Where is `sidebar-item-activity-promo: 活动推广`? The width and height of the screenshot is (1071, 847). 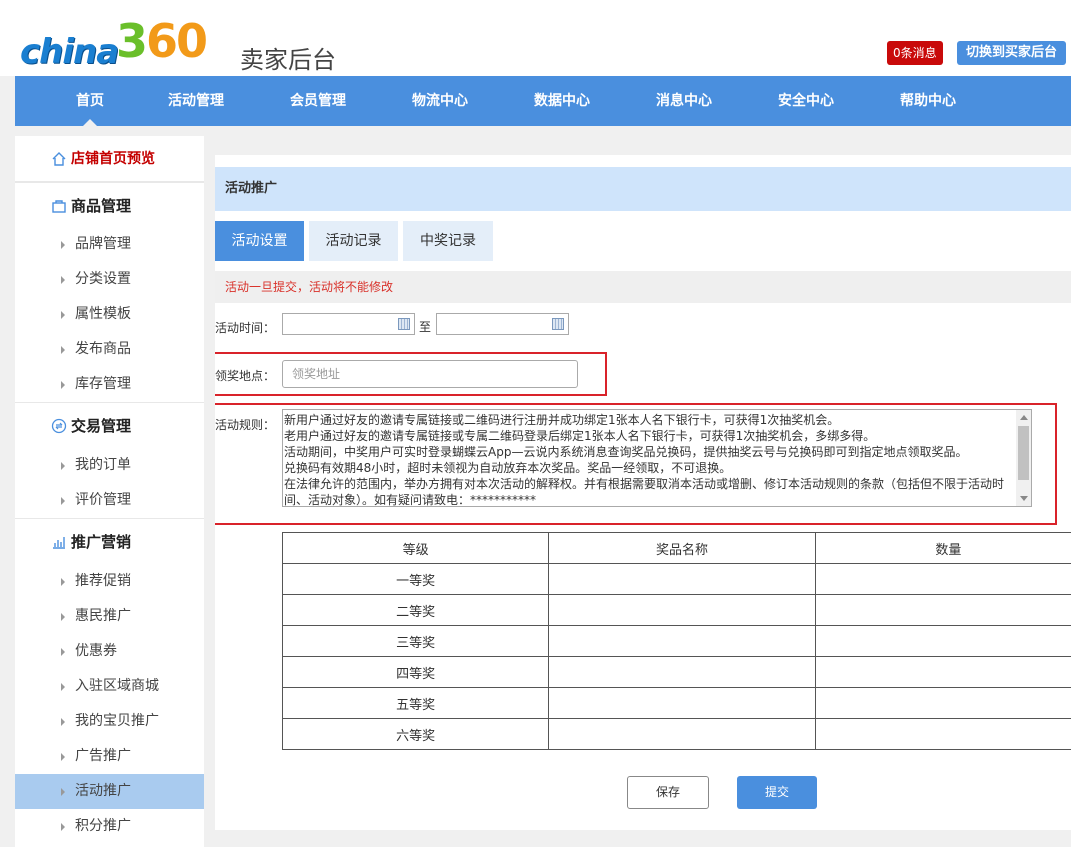
sidebar-item-activity-promo: 活动推广 is located at coordinates (109, 791).